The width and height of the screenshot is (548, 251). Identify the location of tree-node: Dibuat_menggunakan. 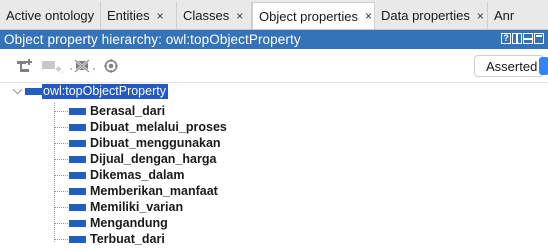
(137, 143).